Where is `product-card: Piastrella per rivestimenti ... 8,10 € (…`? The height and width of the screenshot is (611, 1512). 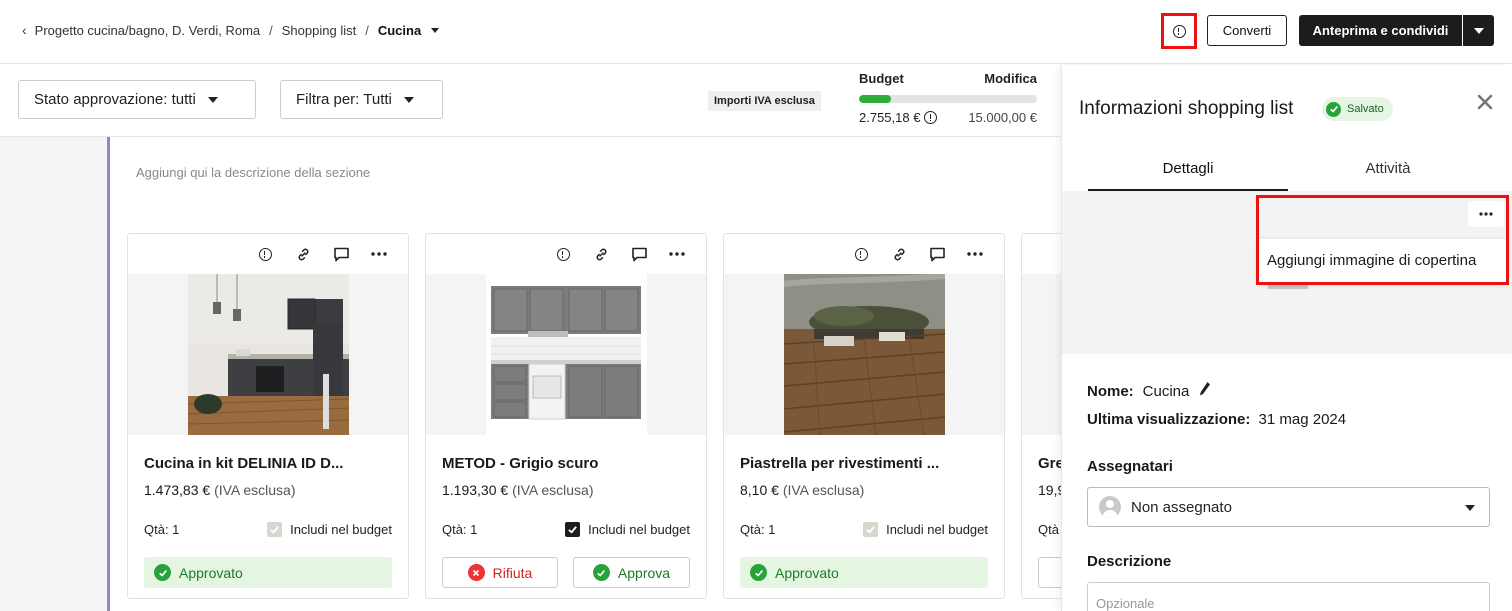
product-card: Piastrella per rivestimenti ... 8,10 € (… is located at coordinates (864, 416).